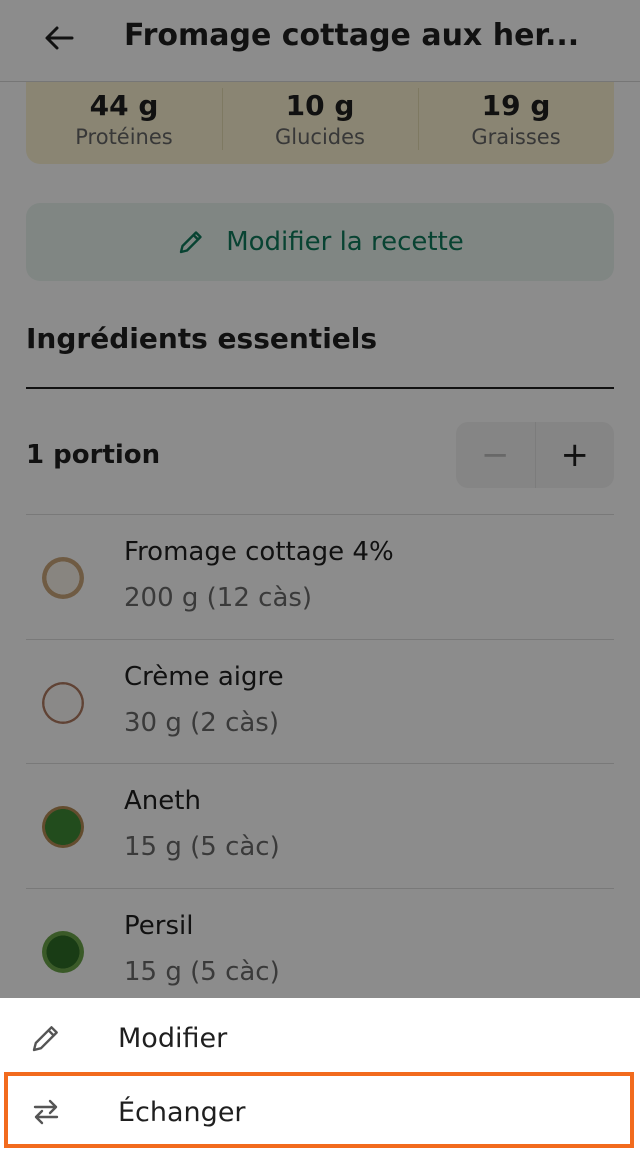  Describe the element at coordinates (173, 1038) in the screenshot. I see `sheet-edit-label: Modifier` at that location.